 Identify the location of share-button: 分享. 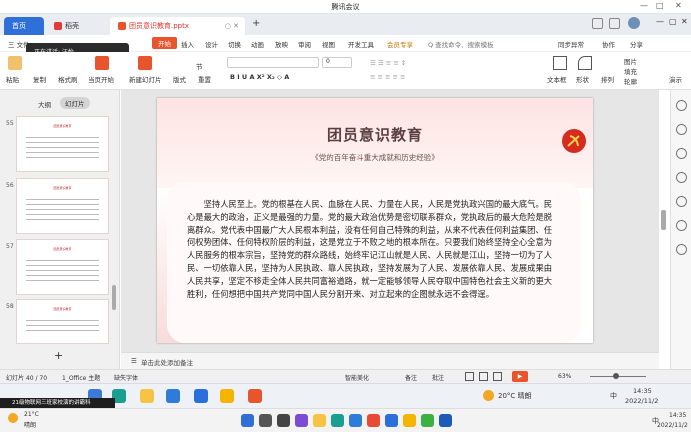
(636, 44).